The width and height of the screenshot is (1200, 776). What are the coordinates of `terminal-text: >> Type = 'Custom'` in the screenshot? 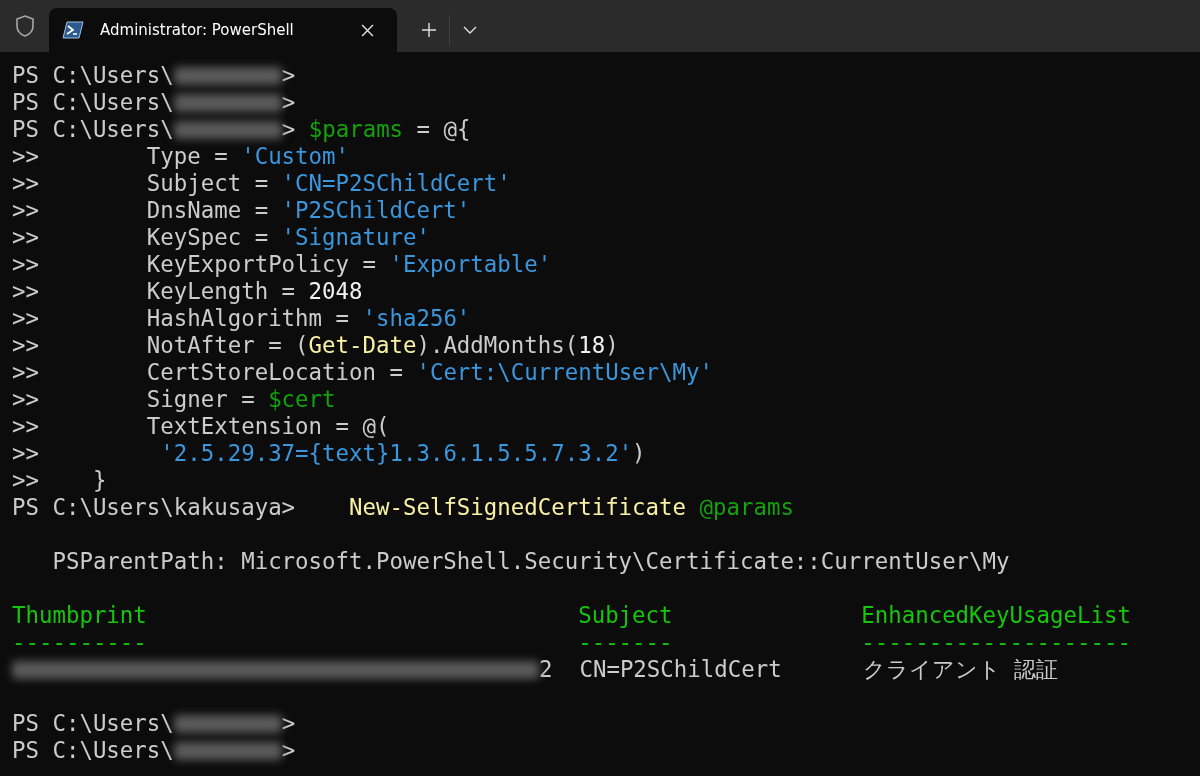 It's located at (180, 156).